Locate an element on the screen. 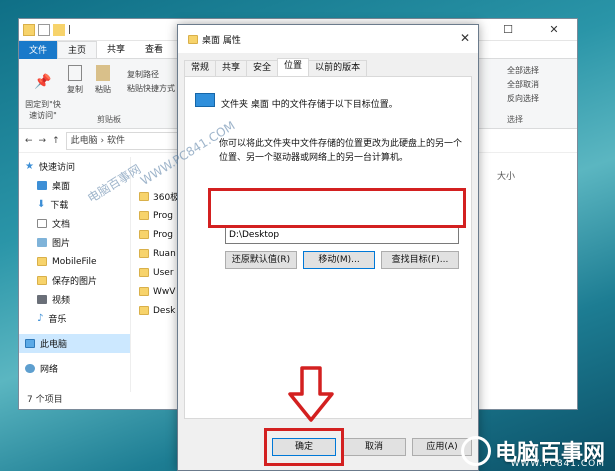 This screenshot has height=471, width=615. invert-selection-button: 反向选择 is located at coordinates (523, 98).